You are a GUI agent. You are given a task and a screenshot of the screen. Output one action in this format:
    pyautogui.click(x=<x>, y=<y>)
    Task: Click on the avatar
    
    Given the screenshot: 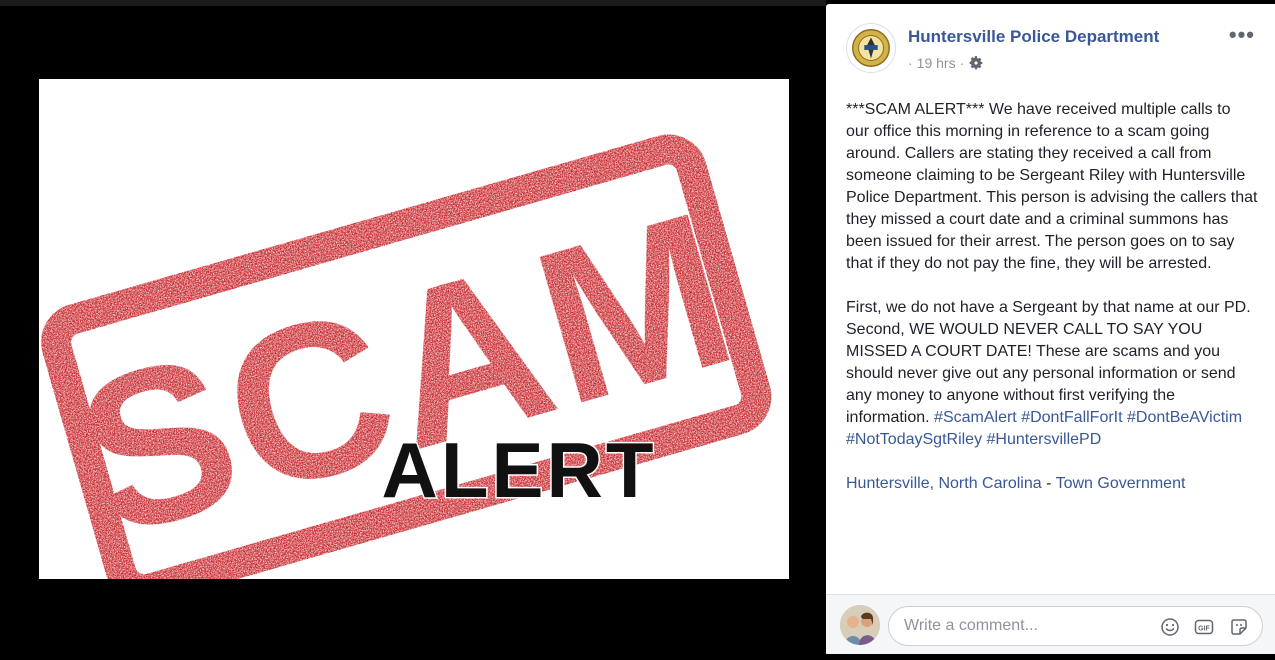 What is the action you would take?
    pyautogui.click(x=860, y=625)
    